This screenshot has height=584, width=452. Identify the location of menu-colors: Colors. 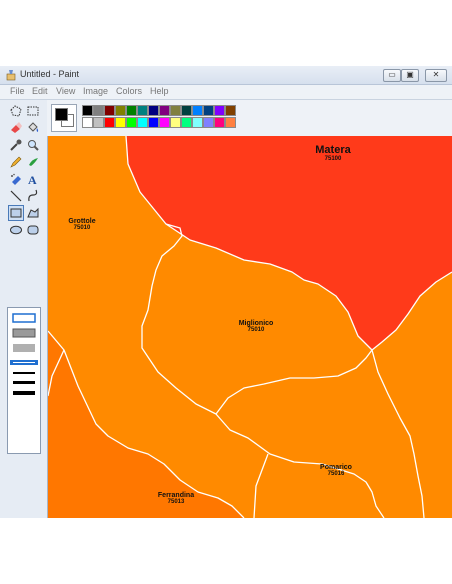
(129, 91).